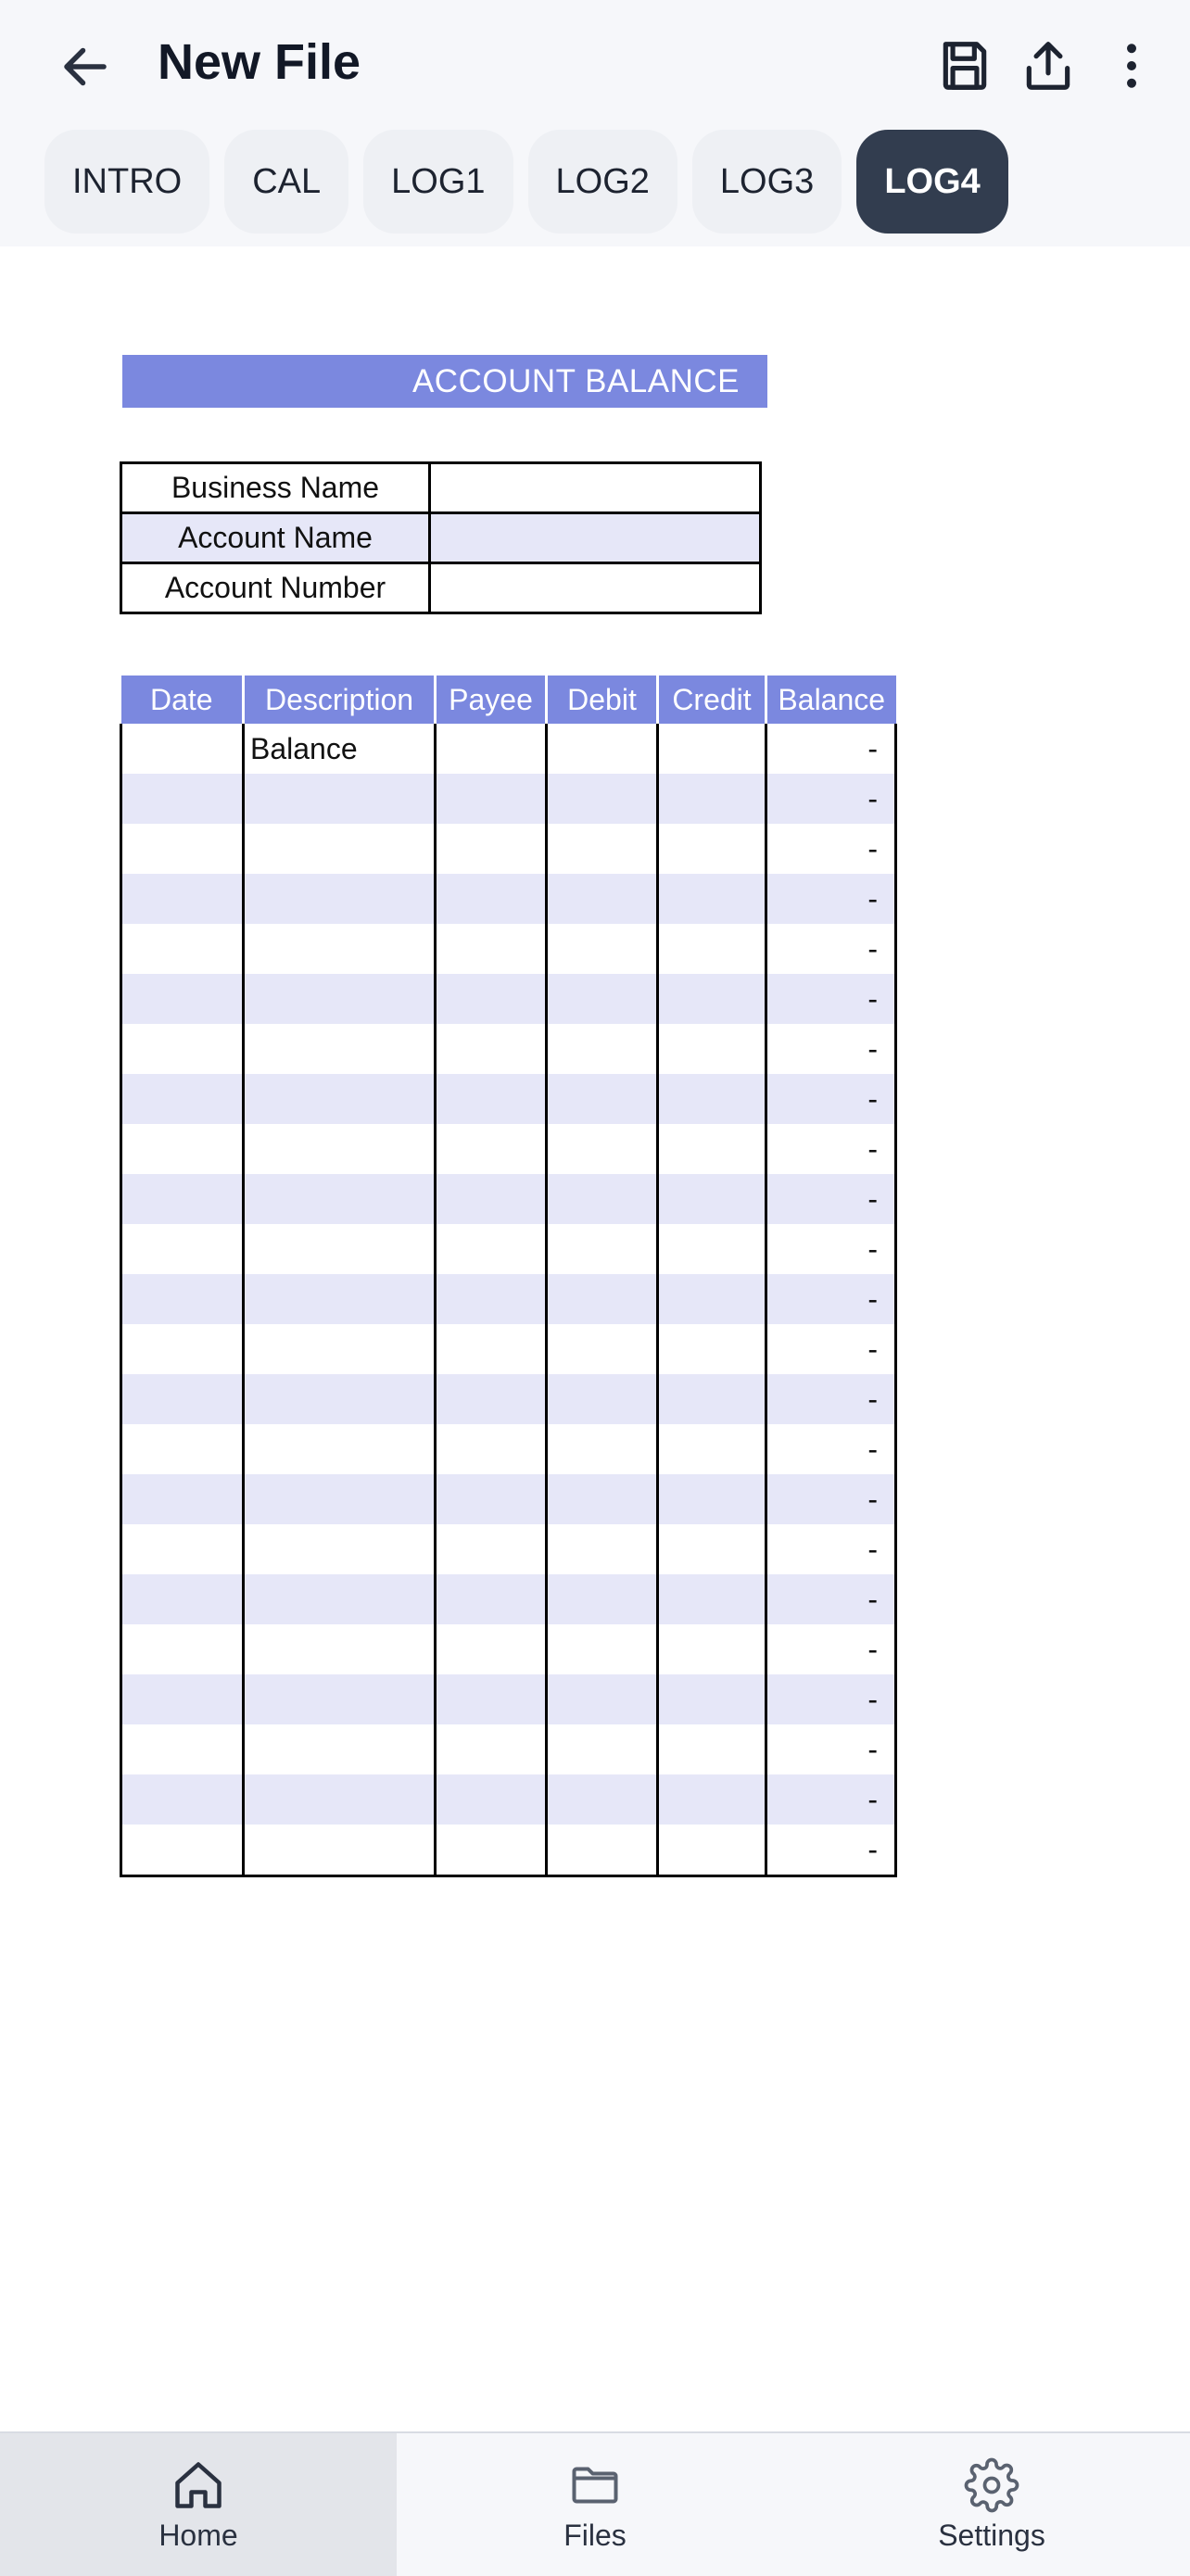 The height and width of the screenshot is (2576, 1190). What do you see at coordinates (438, 182) in the screenshot?
I see `tab-log1: LOG1` at bounding box center [438, 182].